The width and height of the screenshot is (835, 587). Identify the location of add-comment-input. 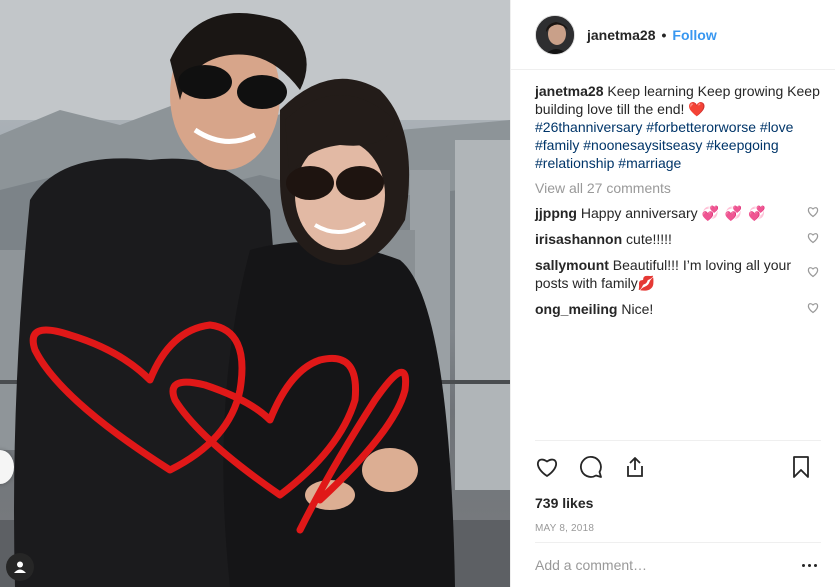
(666, 565).